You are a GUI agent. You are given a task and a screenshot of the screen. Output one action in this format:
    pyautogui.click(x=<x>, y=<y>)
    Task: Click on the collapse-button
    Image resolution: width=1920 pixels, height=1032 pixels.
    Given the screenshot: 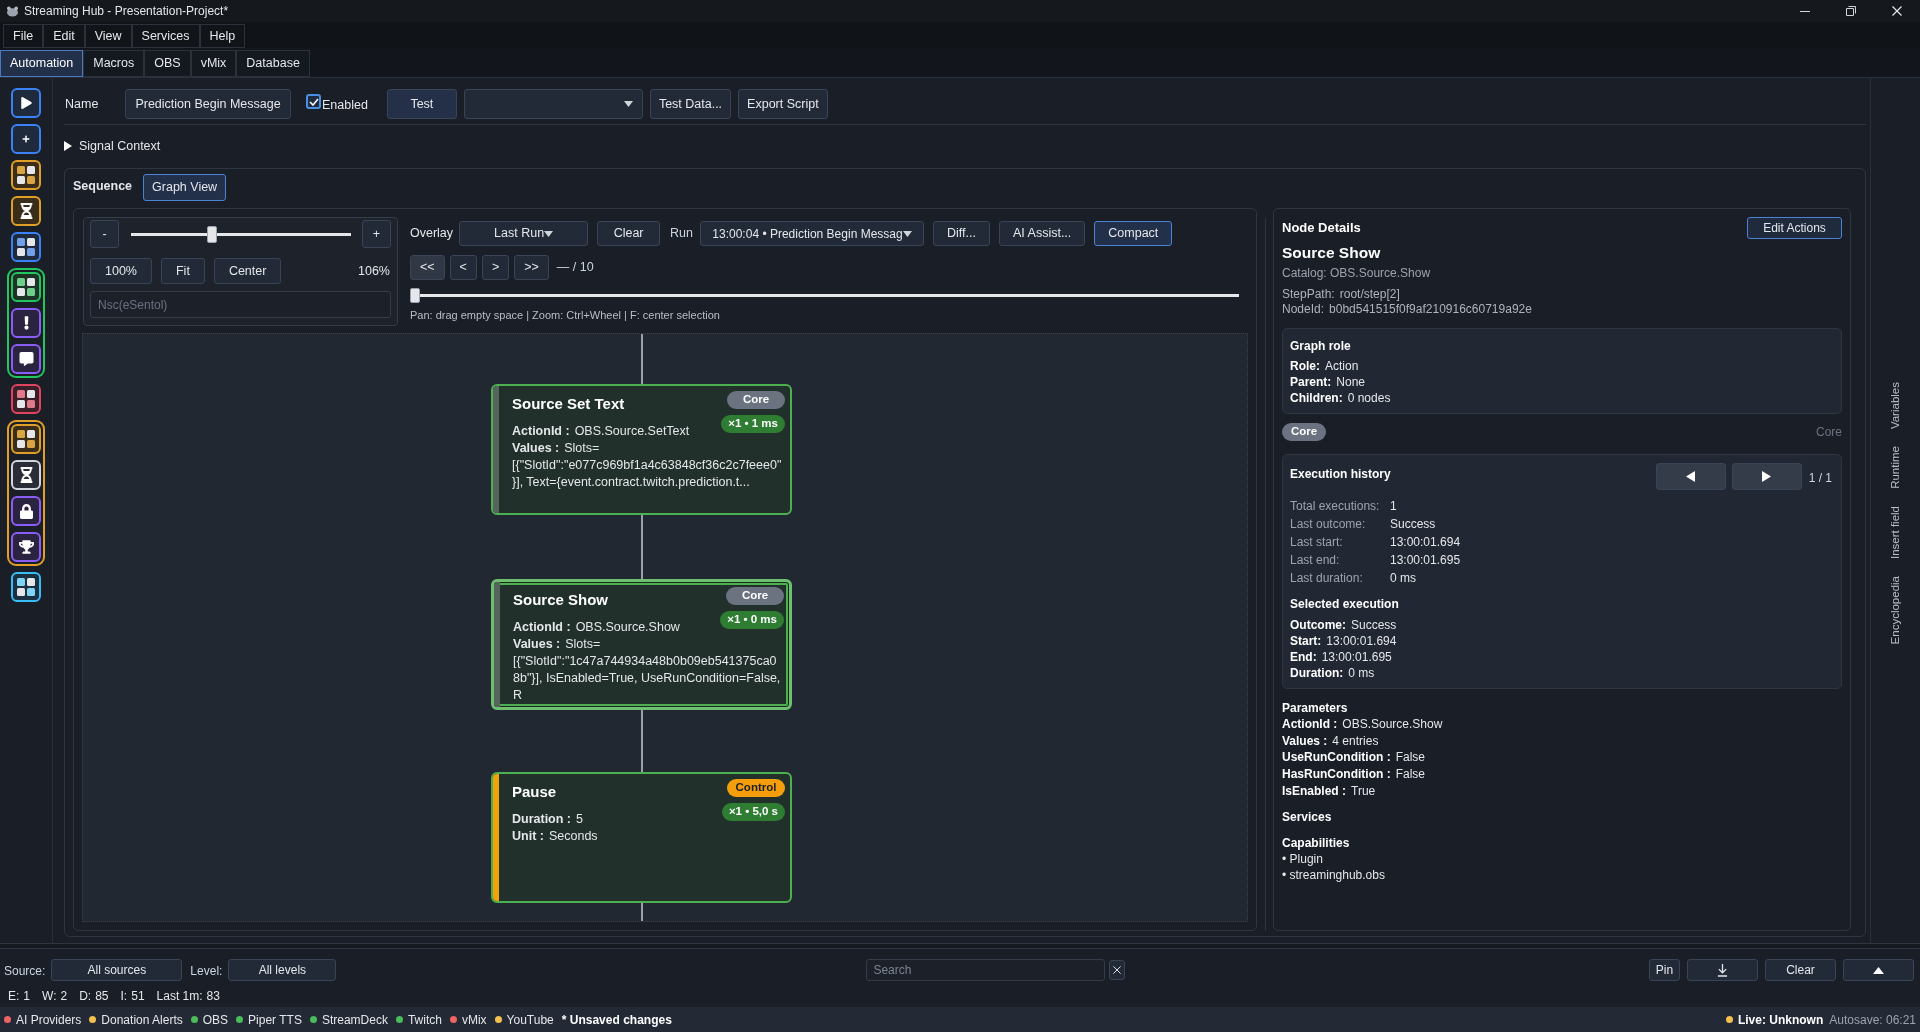 What is the action you would take?
    pyautogui.click(x=1878, y=970)
    